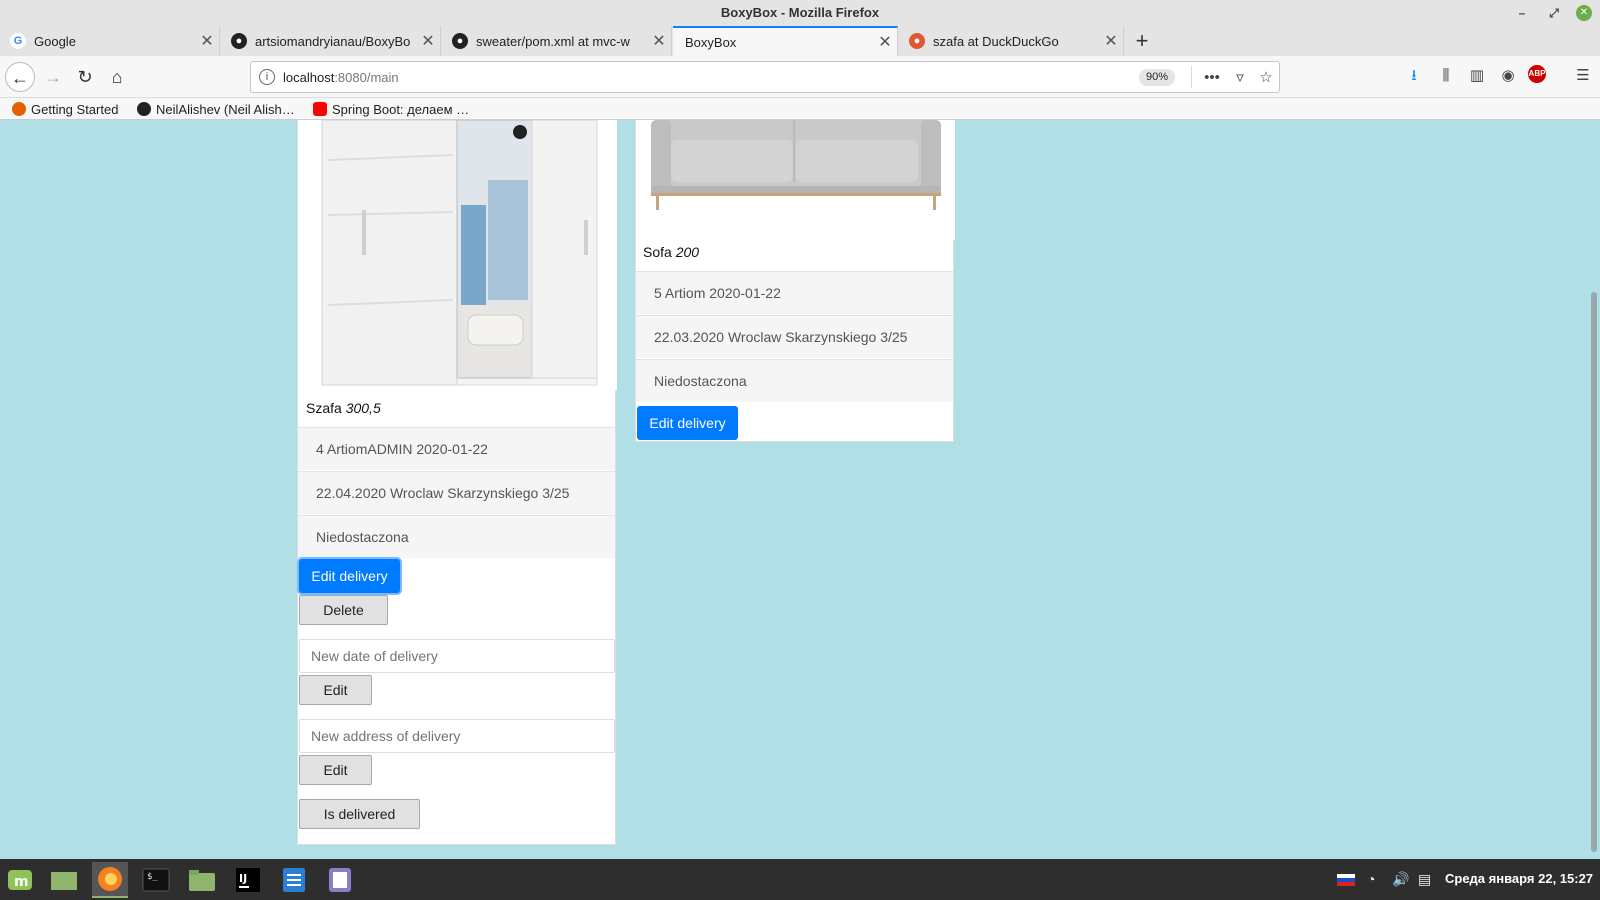  What do you see at coordinates (267, 77) in the screenshot?
I see `site-info-icon: i` at bounding box center [267, 77].